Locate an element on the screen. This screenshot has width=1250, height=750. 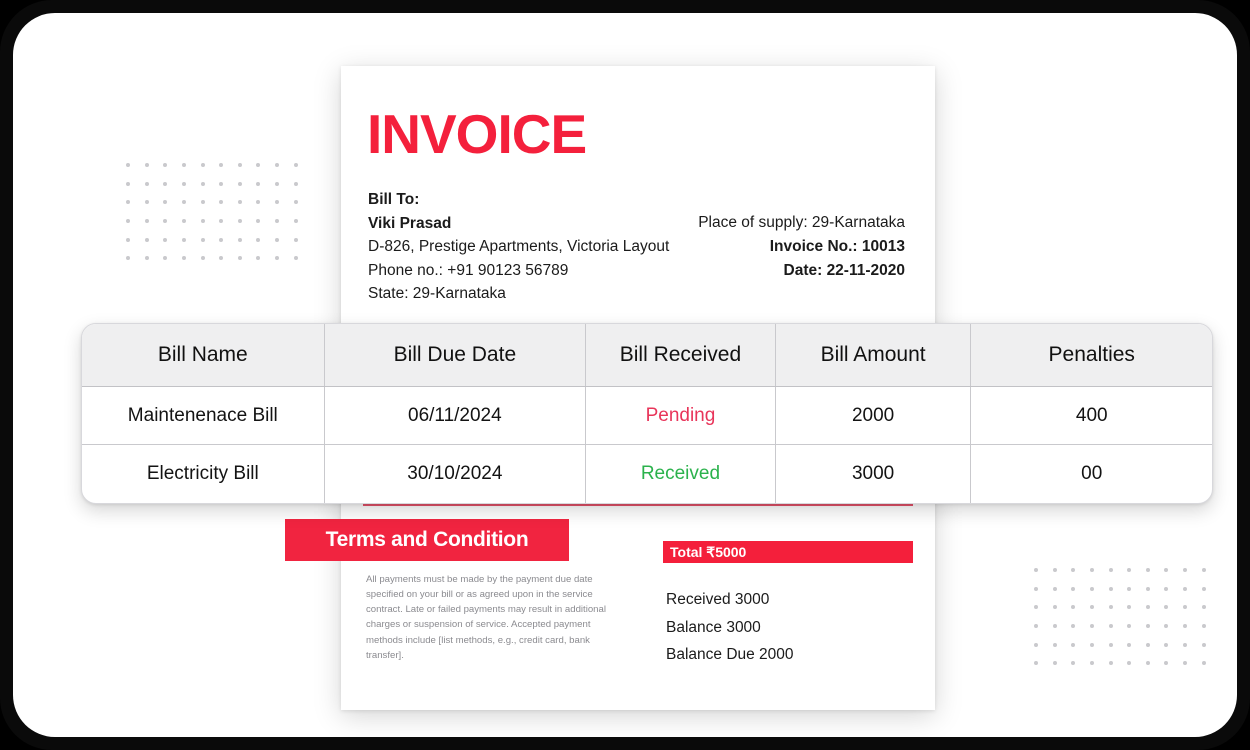
page-title: INVOICE is located at coordinates (477, 134).